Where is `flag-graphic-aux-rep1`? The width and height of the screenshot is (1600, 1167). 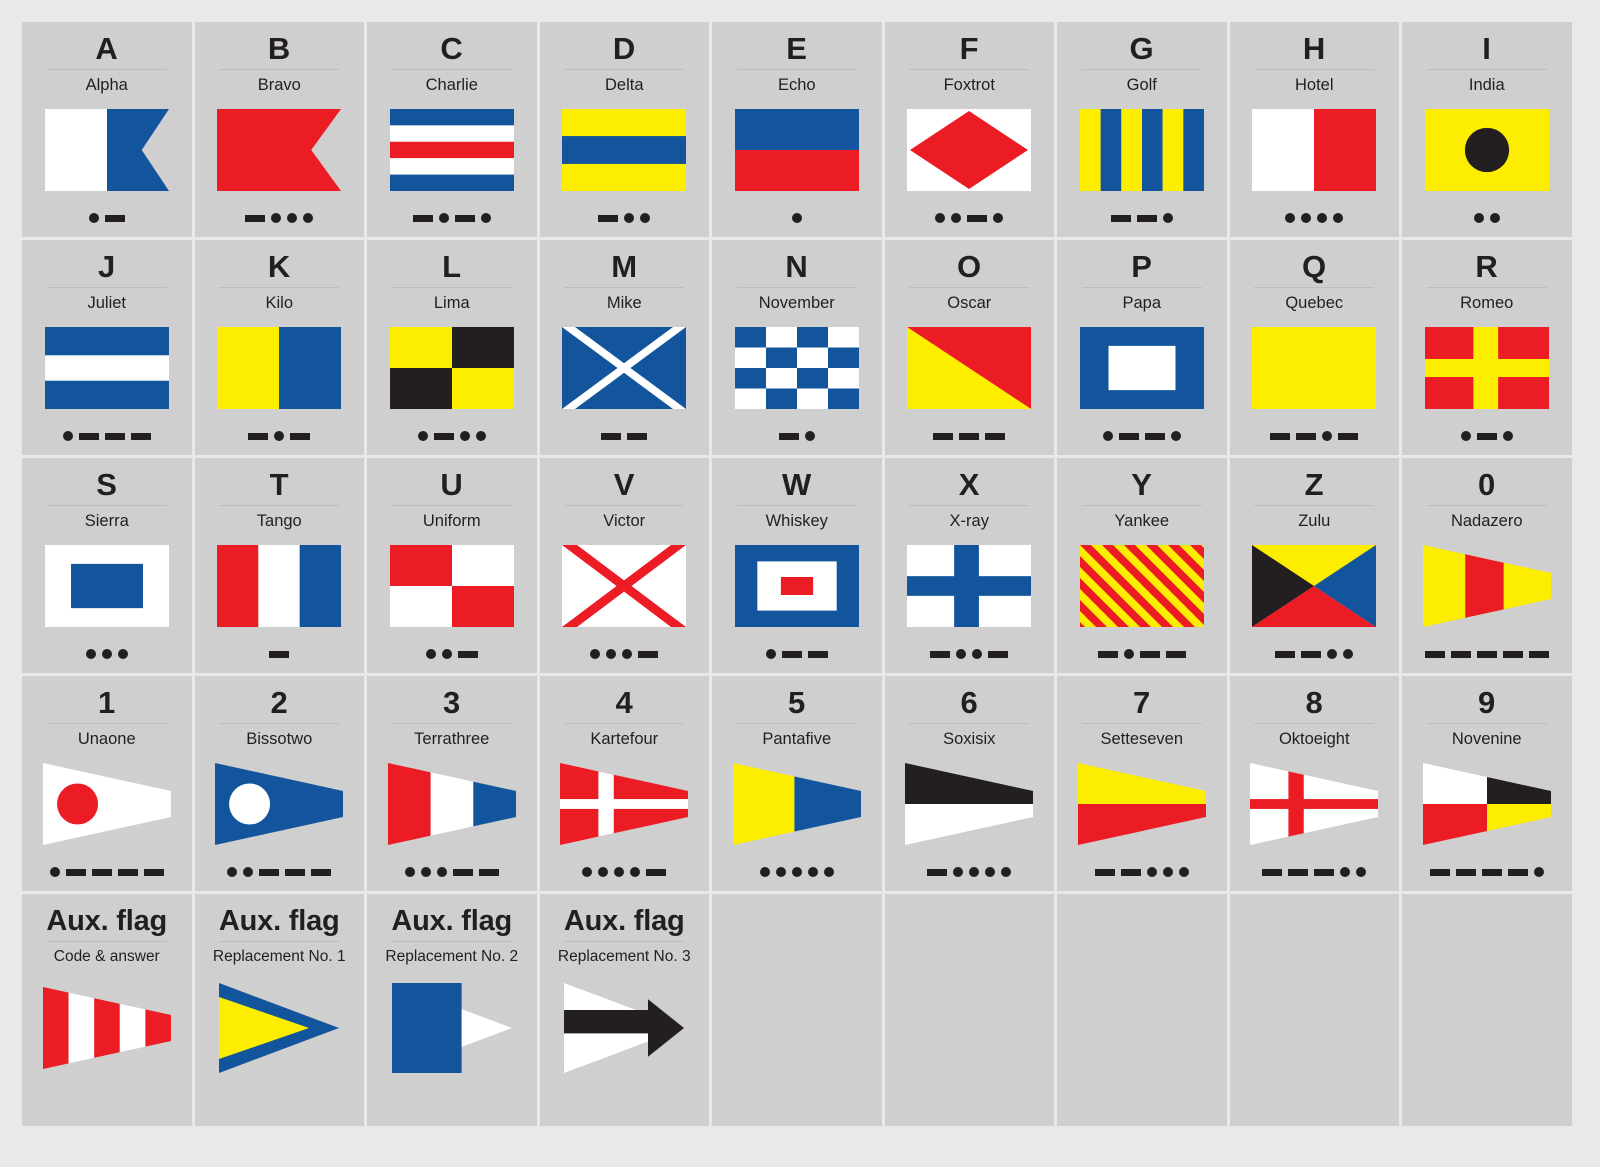 flag-graphic-aux-rep1 is located at coordinates (280, 1030).